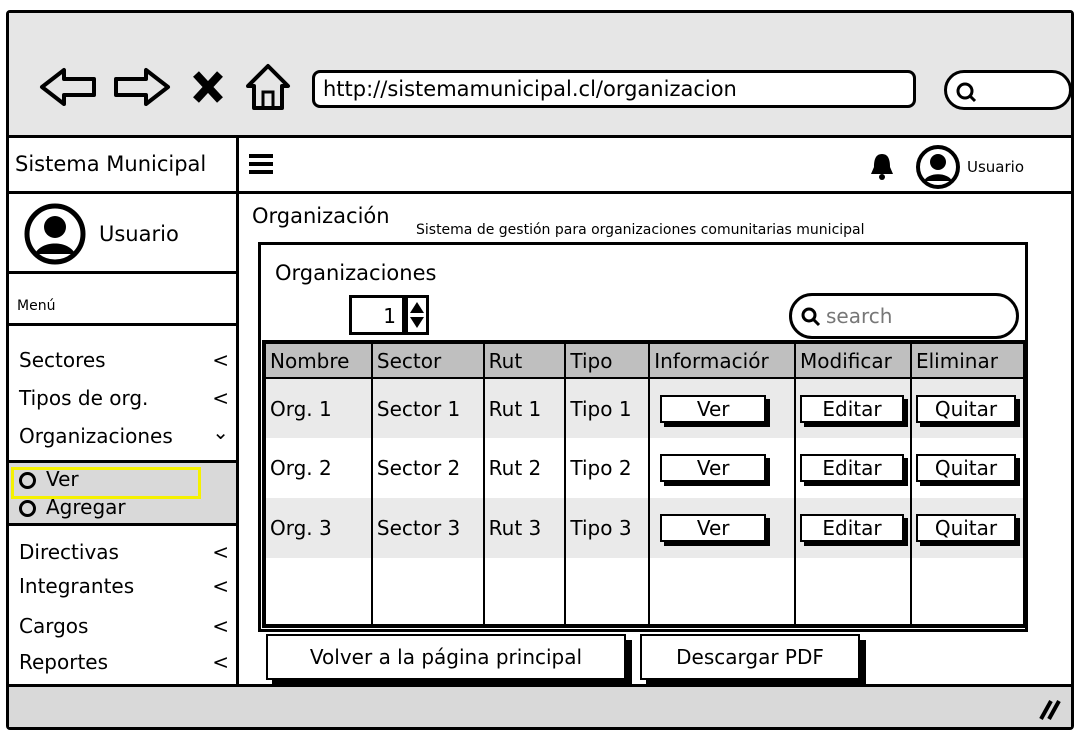 This screenshot has height=740, width=1078. I want to click on sidebar-item-tipos: Tipos de org. <, so click(124, 401).